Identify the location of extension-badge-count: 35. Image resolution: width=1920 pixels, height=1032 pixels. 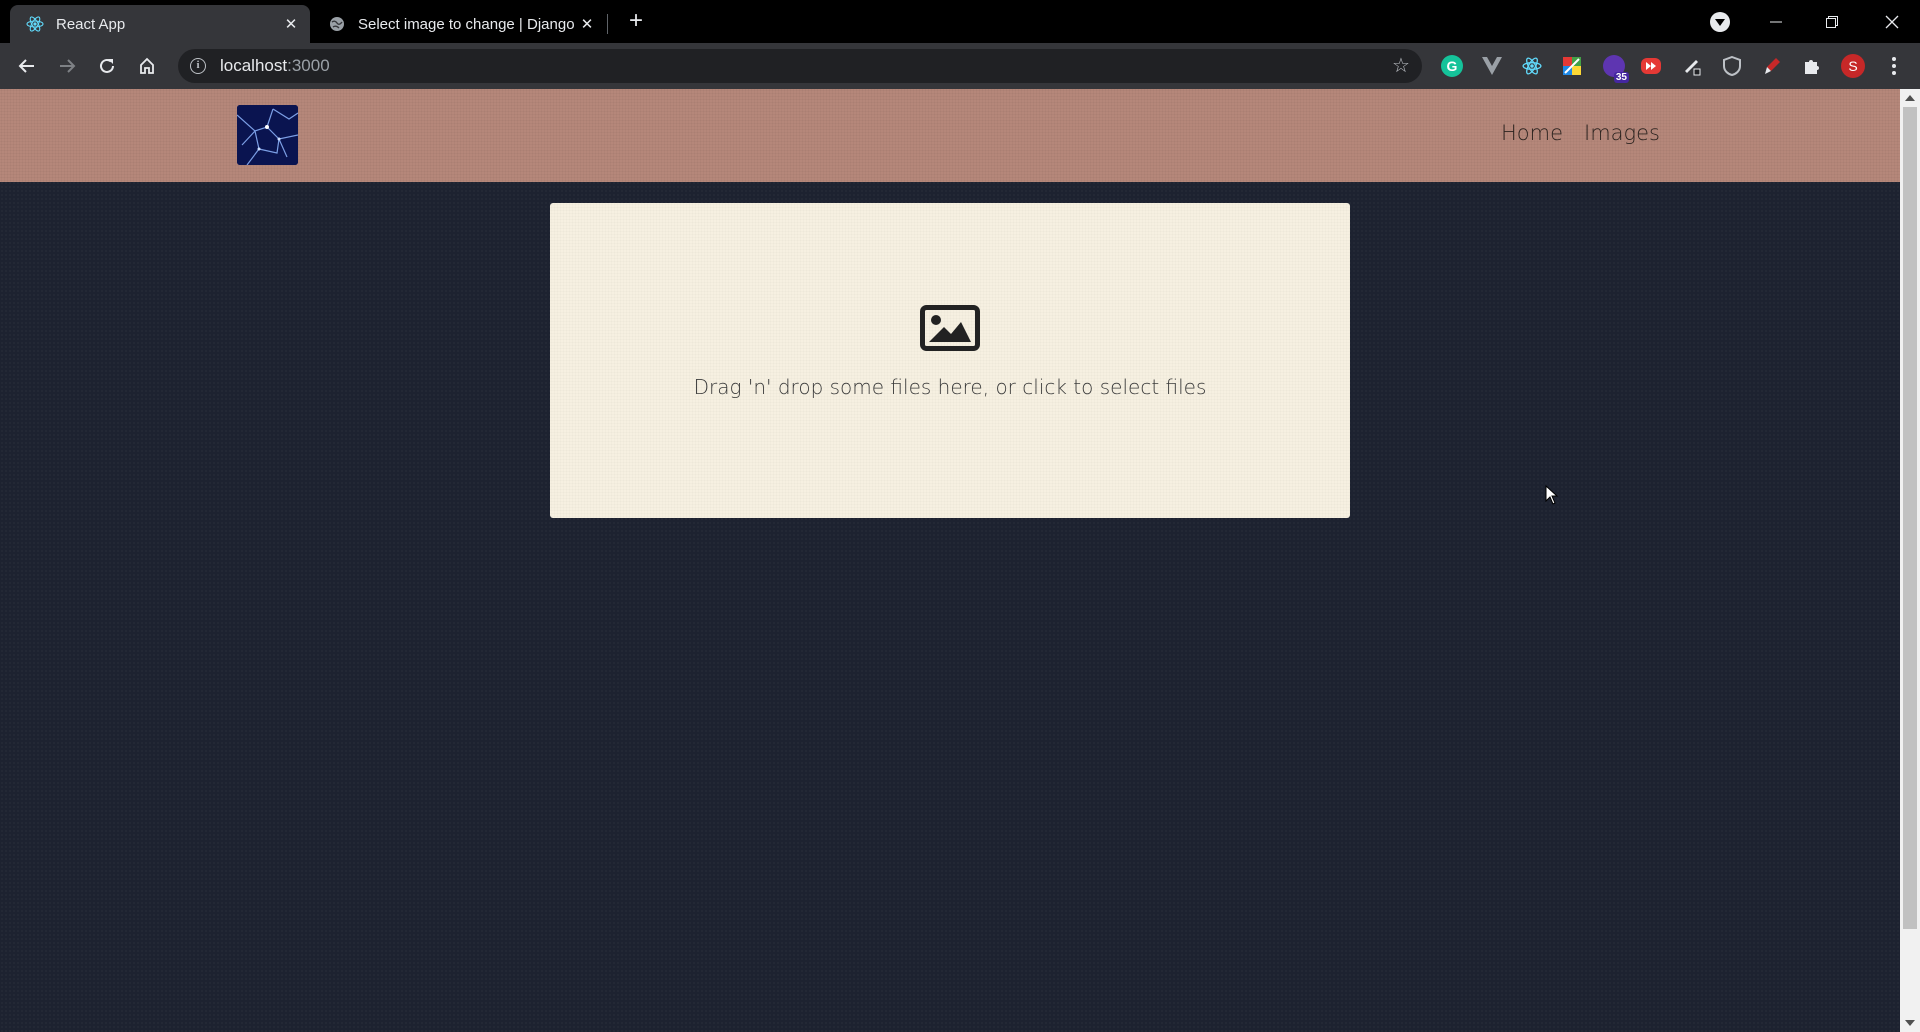
(1621, 77).